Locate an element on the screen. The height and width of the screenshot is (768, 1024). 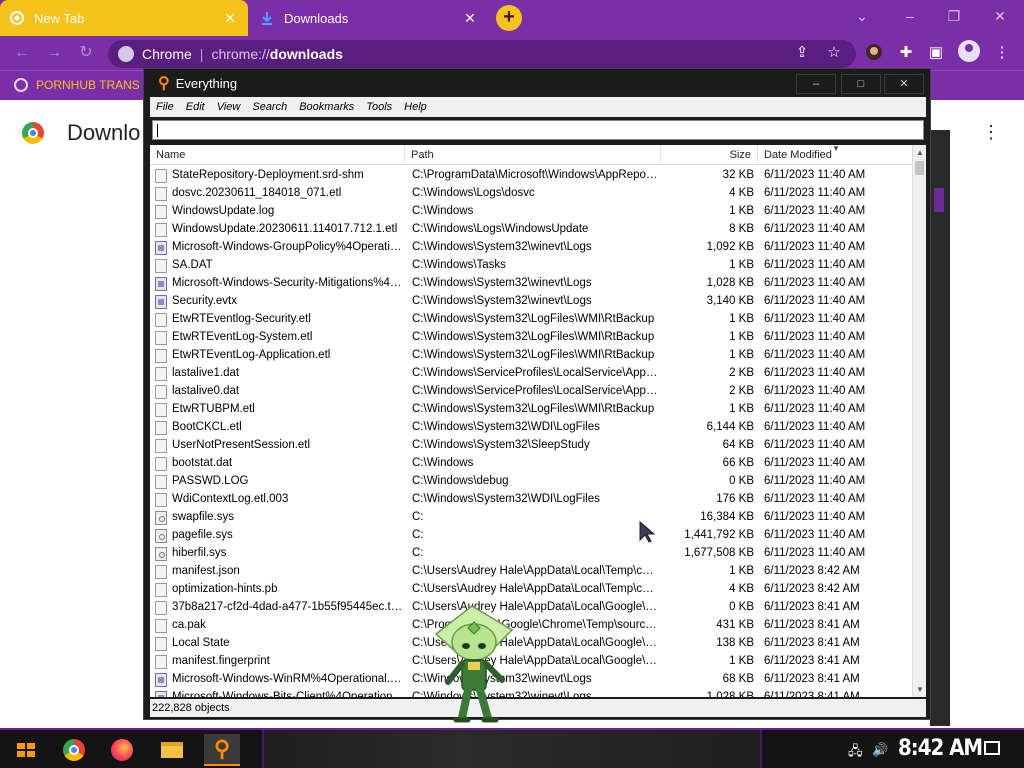
download-icon is located at coordinates (267, 18).